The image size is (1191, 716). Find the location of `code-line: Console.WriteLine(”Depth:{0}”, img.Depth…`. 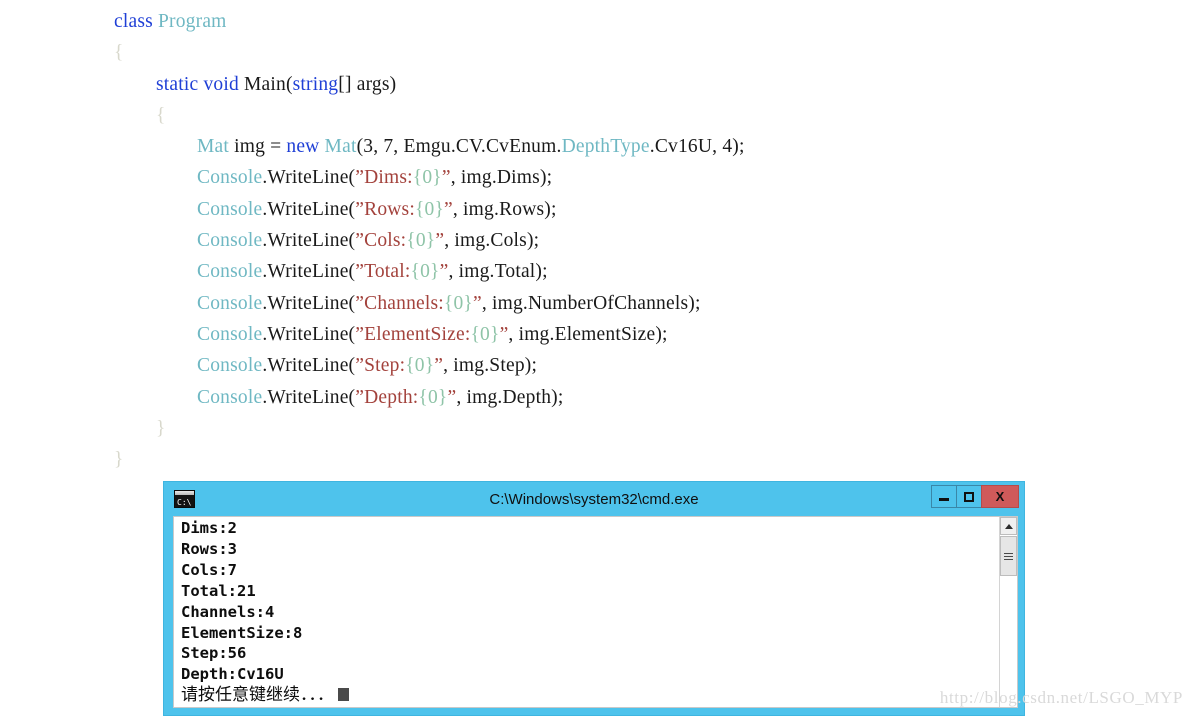

code-line: Console.WriteLine(”Depth:{0}”, img.Depth… is located at coordinates (595, 397).